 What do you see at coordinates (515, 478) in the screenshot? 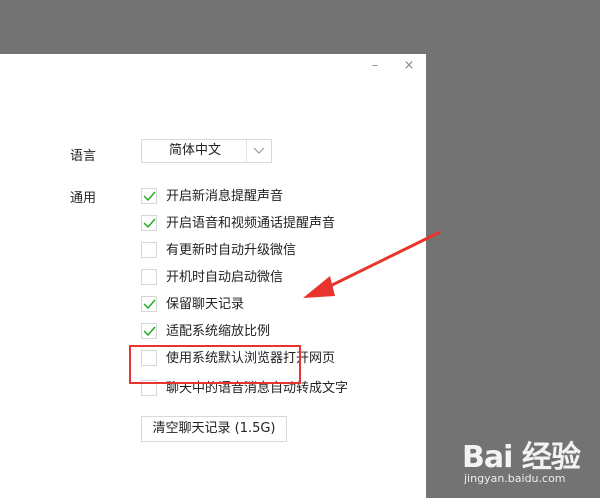
I see `watermark-url: jingyan.baidu.com` at bounding box center [515, 478].